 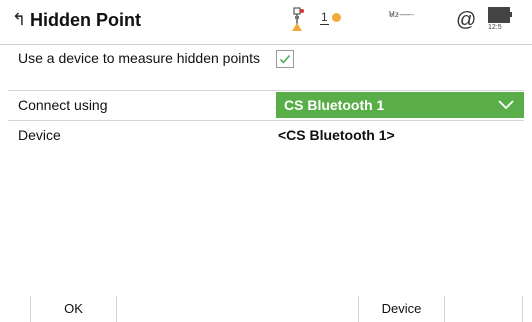 I want to click on connect-using-row: Connect using CS Bluetooth 1, so click(x=266, y=105).